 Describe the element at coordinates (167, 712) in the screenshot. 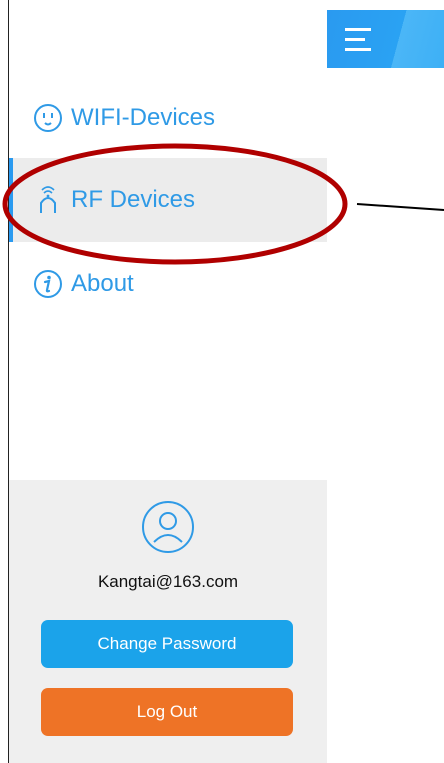

I see `logout-button: Log Out` at that location.